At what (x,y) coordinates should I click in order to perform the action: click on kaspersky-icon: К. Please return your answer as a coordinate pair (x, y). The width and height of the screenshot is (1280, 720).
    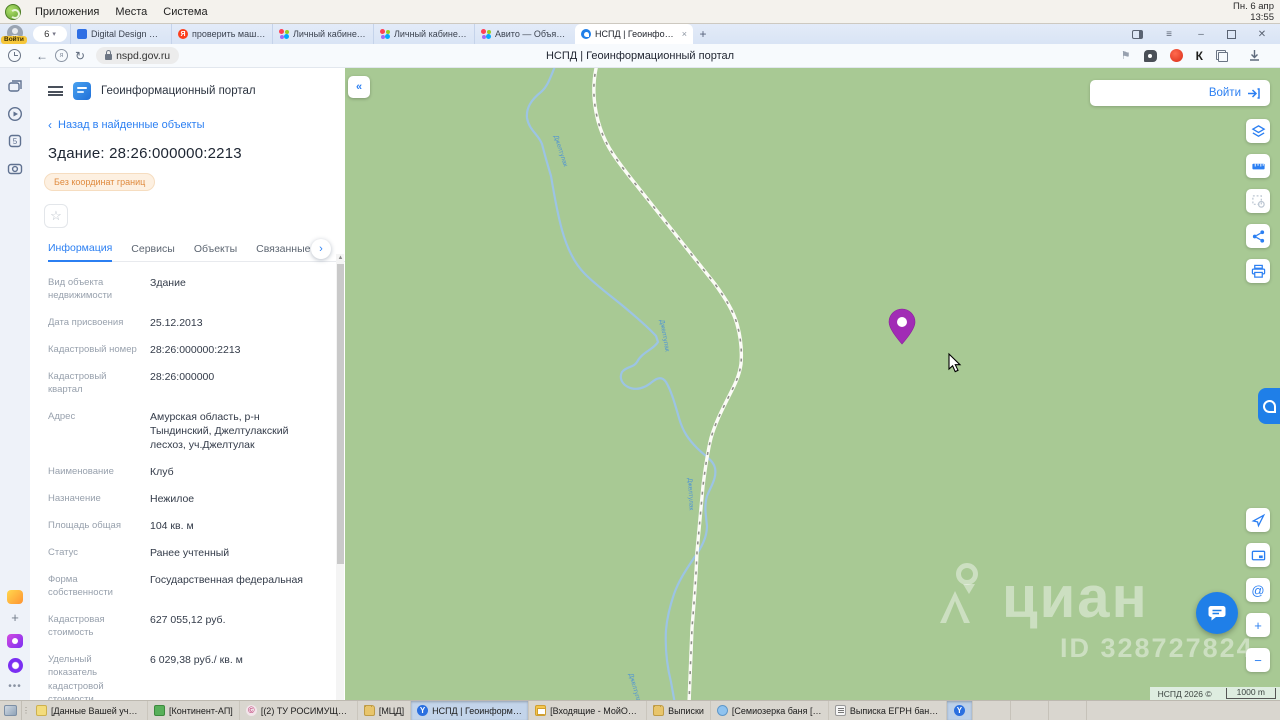
    Looking at the image, I should click on (1199, 56).